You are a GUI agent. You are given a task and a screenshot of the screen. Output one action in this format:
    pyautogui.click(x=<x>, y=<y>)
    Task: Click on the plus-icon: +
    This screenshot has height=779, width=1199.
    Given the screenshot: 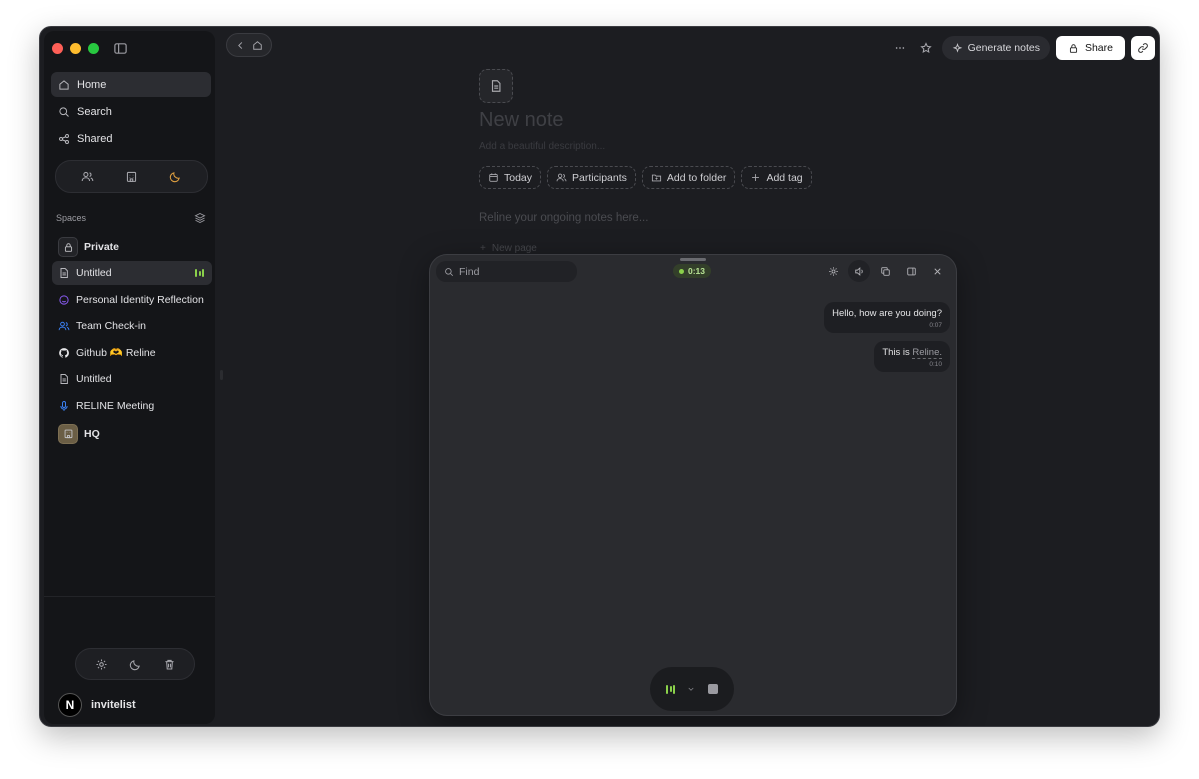 What is the action you would take?
    pyautogui.click(x=483, y=248)
    